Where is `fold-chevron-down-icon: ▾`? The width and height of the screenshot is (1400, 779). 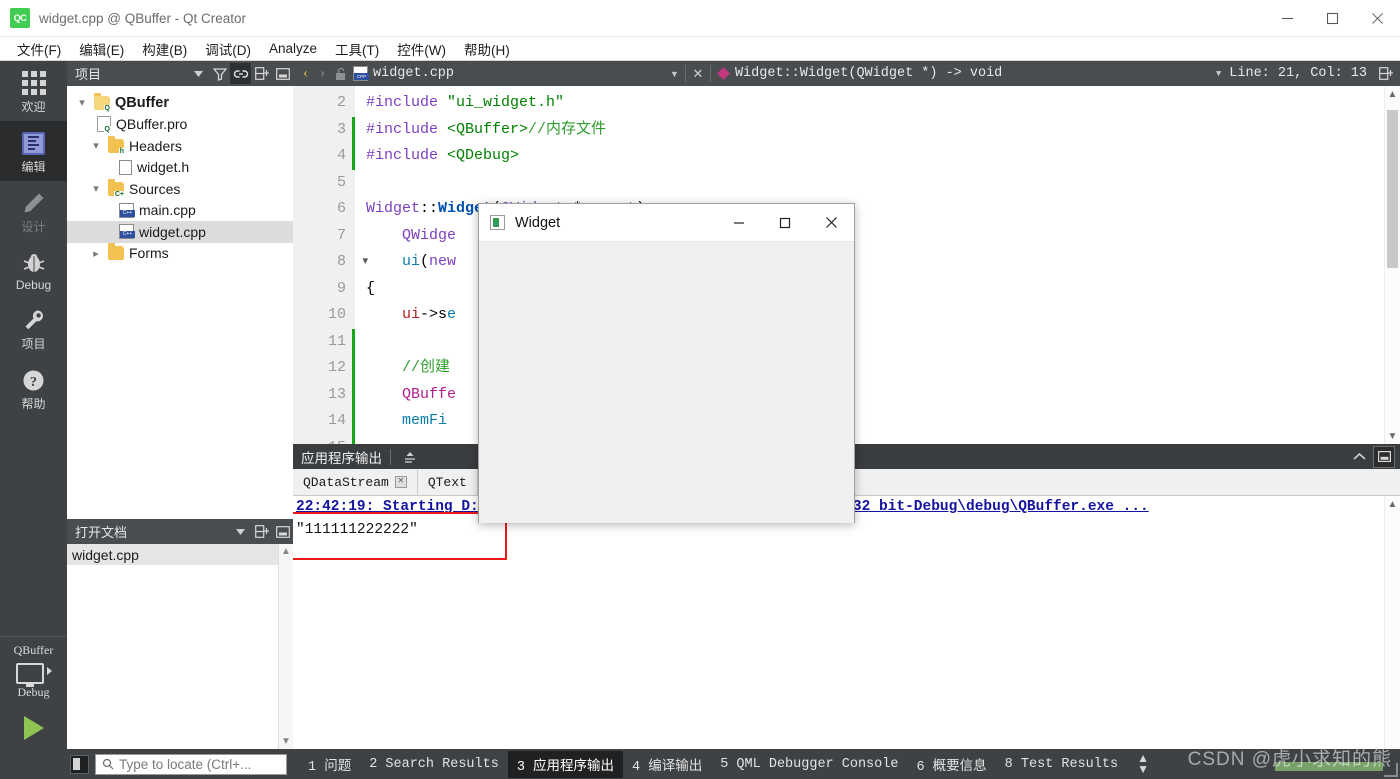
fold-chevron-down-icon: ▾ is located at coordinates (365, 262).